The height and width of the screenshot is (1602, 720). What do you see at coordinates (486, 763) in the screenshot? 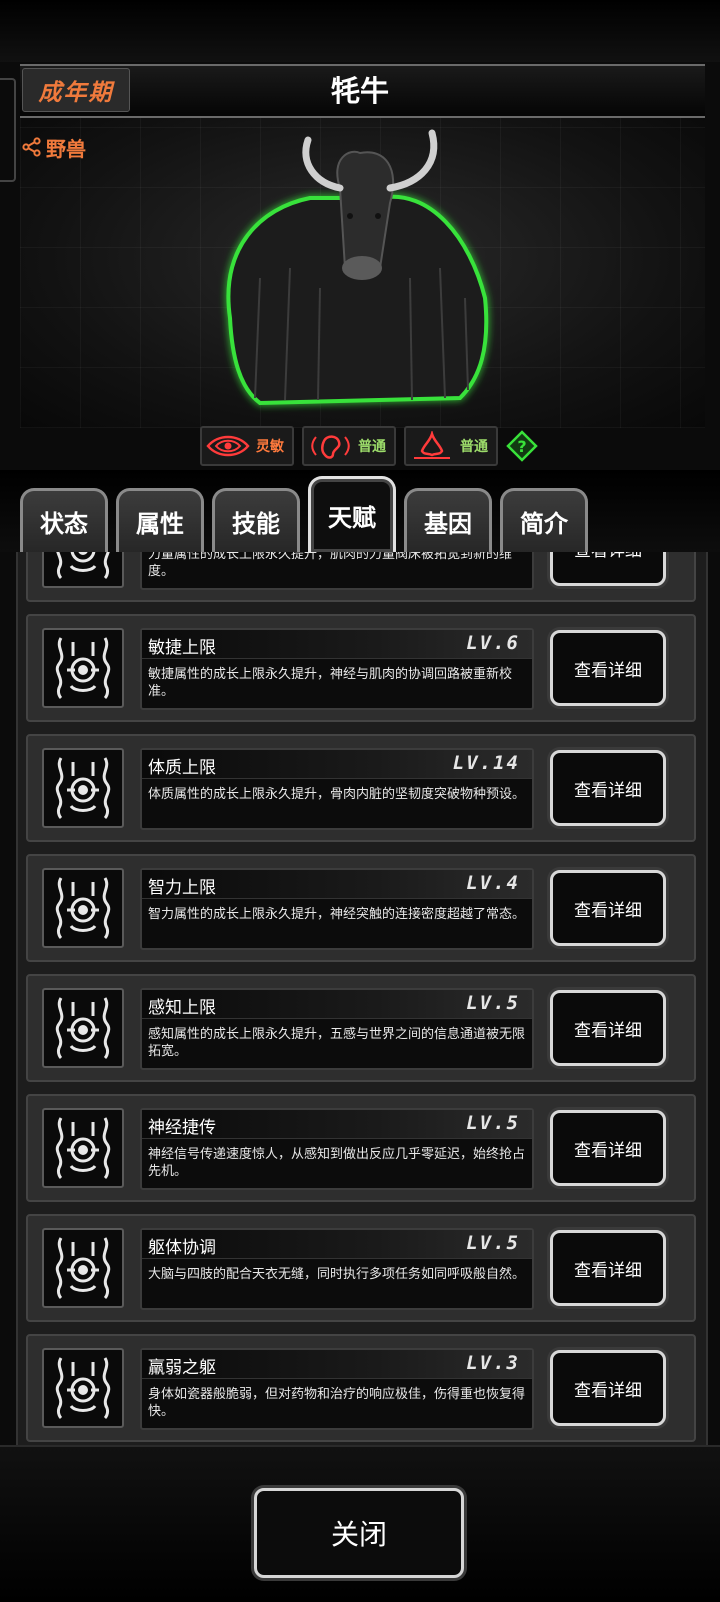
I see `talent-level: LV.14` at bounding box center [486, 763].